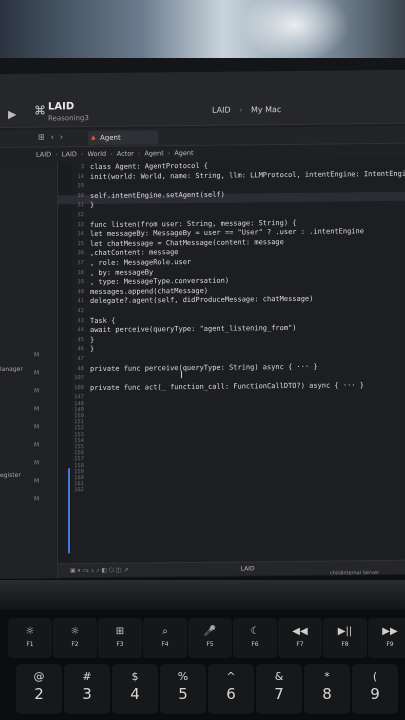 The width and height of the screenshot is (405, 720). What do you see at coordinates (327, 676) in the screenshot?
I see `key-symbol: *` at bounding box center [327, 676].